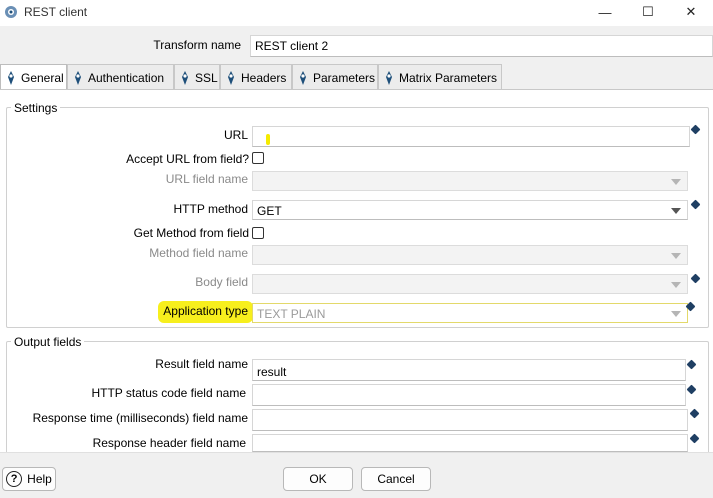 This screenshot has width=713, height=498. I want to click on body-field-label: Body field, so click(221, 282).